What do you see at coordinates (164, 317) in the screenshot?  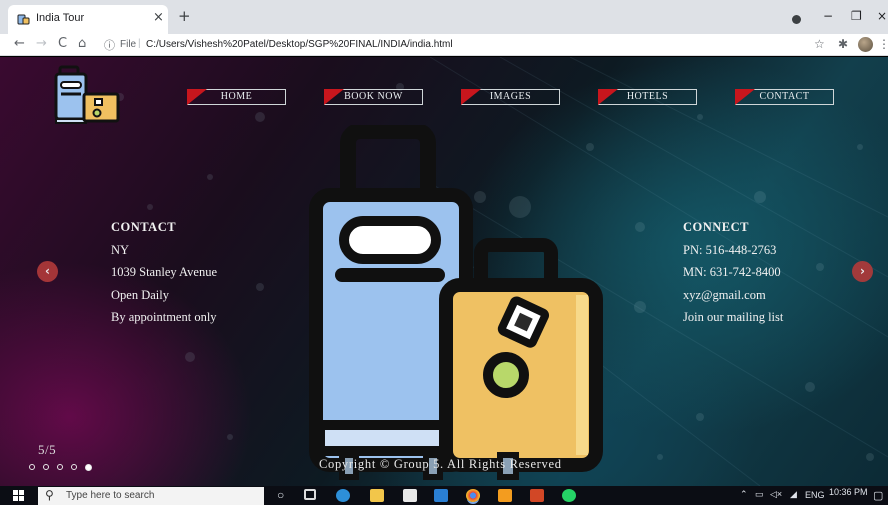 I see `contact-line: By appointment only` at bounding box center [164, 317].